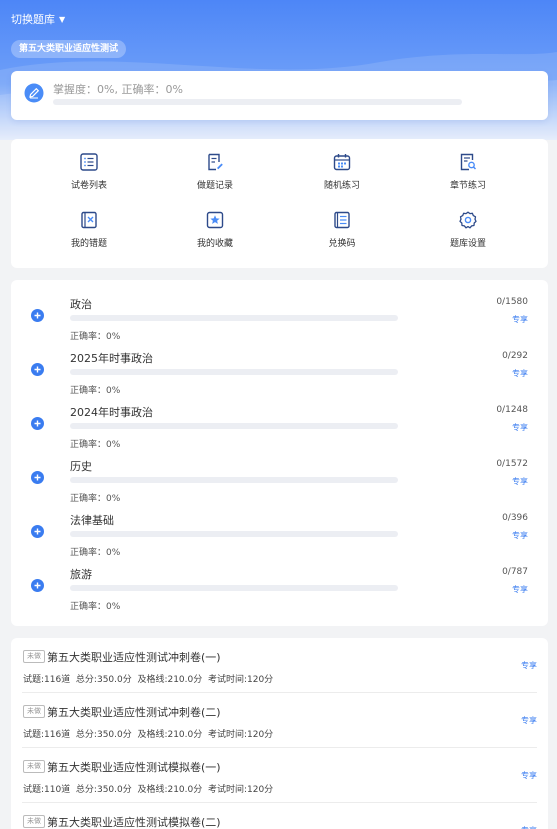  I want to click on code-list-icon, so click(342, 220).